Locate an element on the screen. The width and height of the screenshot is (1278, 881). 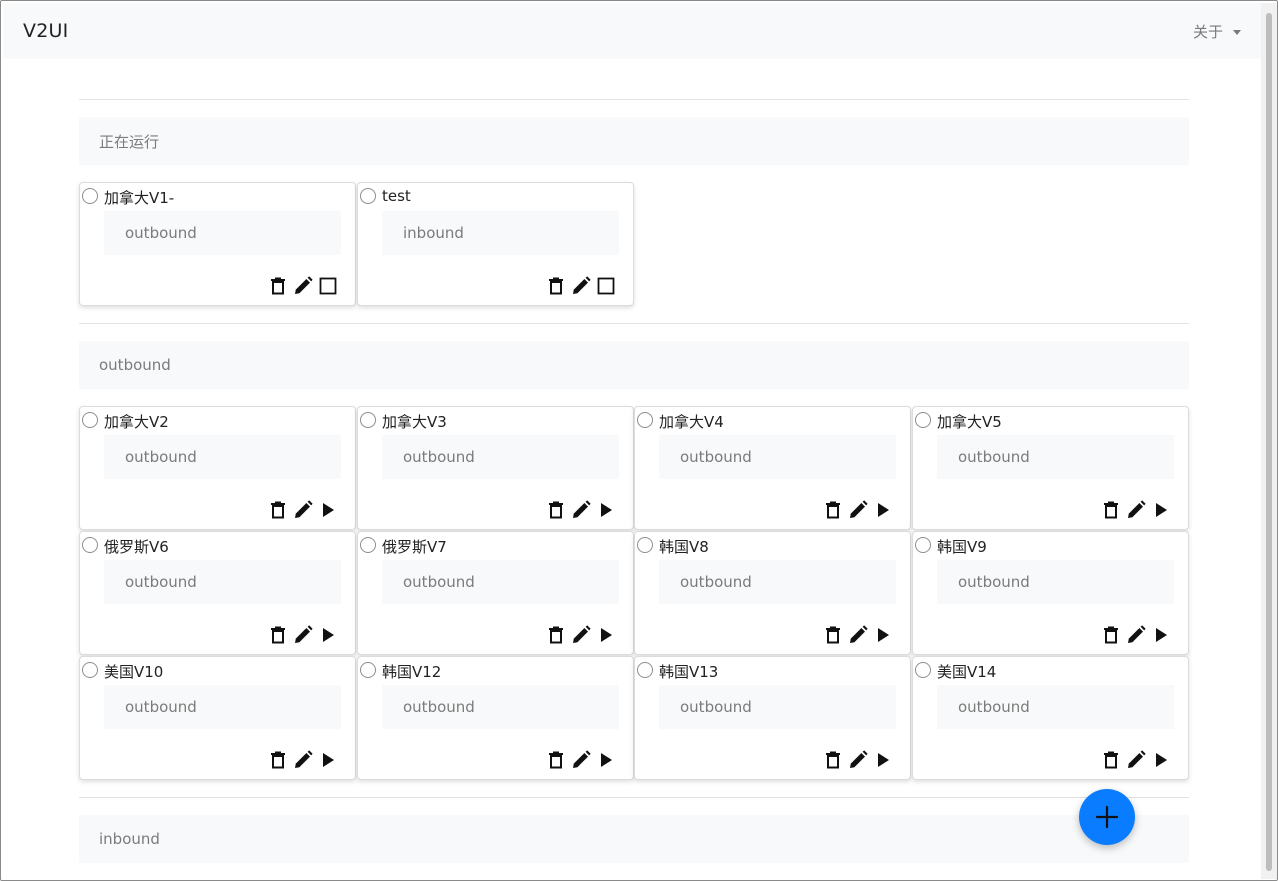
server-card: 美国V10 outbound is located at coordinates (217, 718).